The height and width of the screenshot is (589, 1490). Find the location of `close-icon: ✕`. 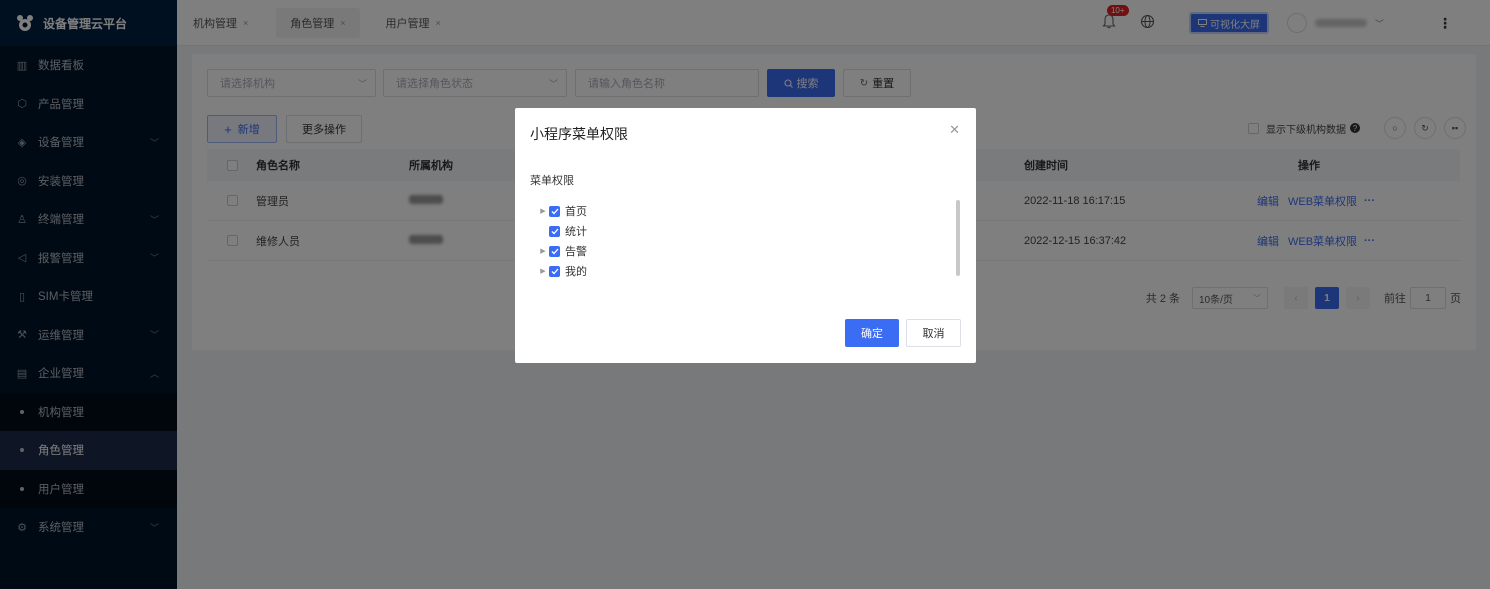

close-icon: ✕ is located at coordinates (954, 130).